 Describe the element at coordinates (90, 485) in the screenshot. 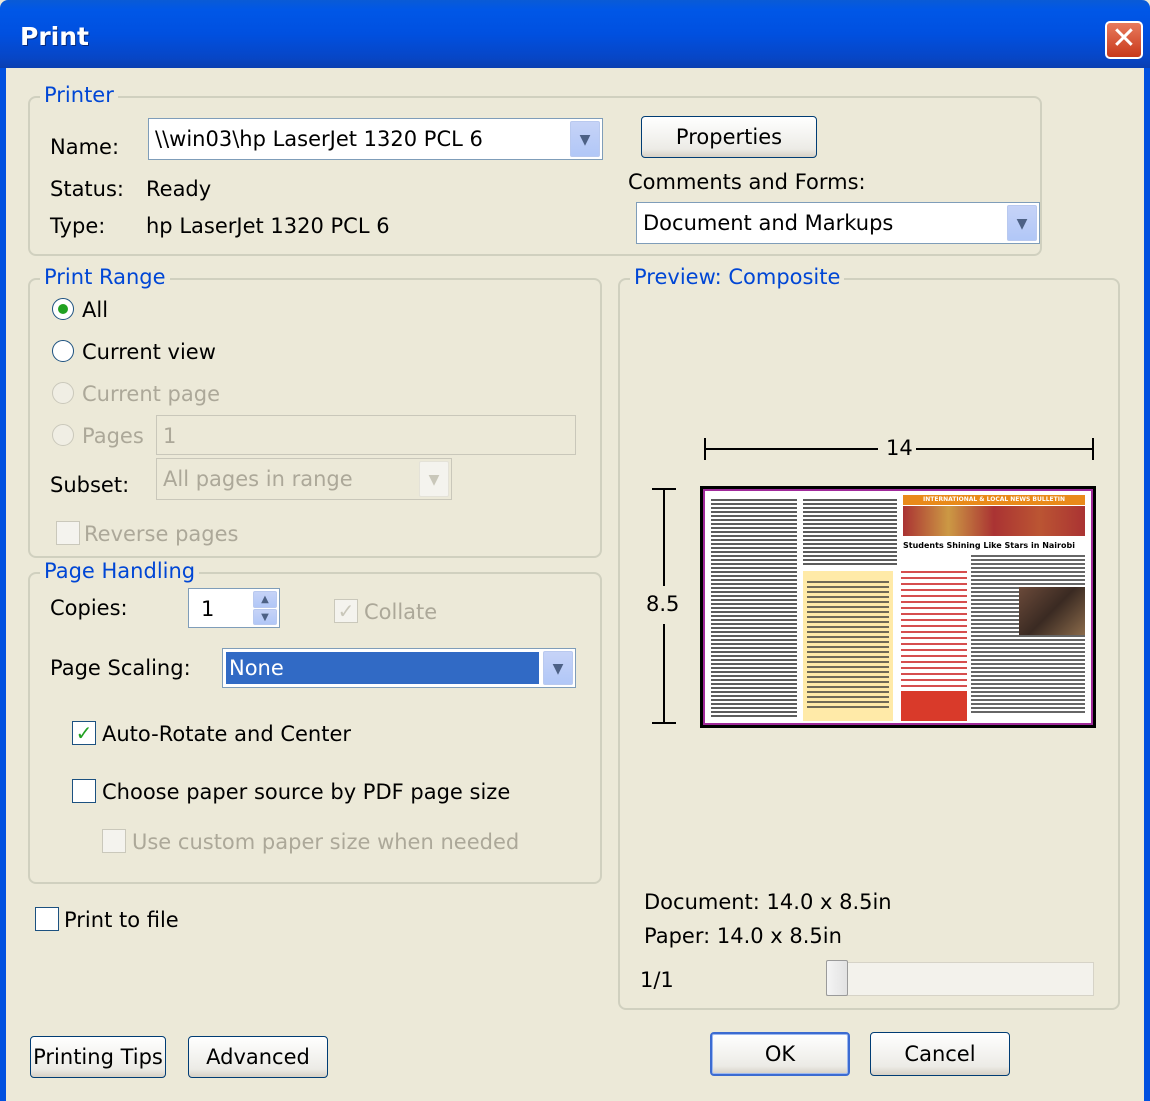

I see `subset-label: Subset:` at that location.